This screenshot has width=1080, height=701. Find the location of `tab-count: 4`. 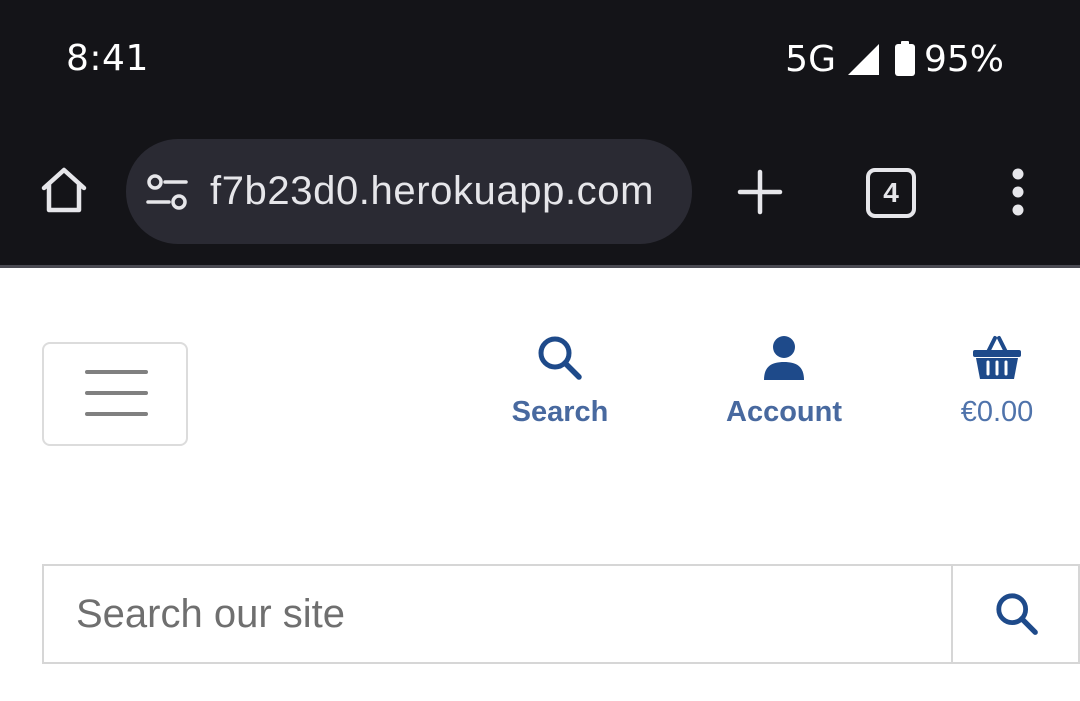

tab-count: 4 is located at coordinates (891, 192).